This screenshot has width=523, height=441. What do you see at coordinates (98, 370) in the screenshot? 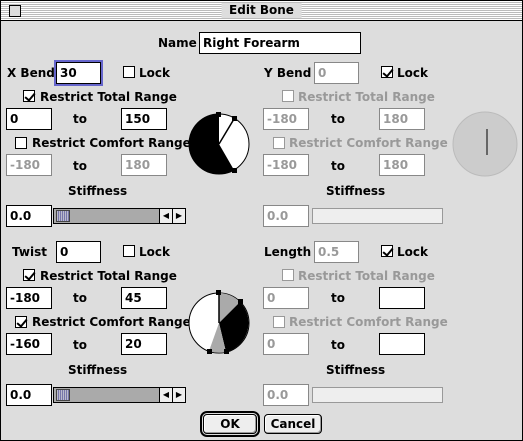
I see `twist-stiffness-label: Stiffness` at bounding box center [98, 370].